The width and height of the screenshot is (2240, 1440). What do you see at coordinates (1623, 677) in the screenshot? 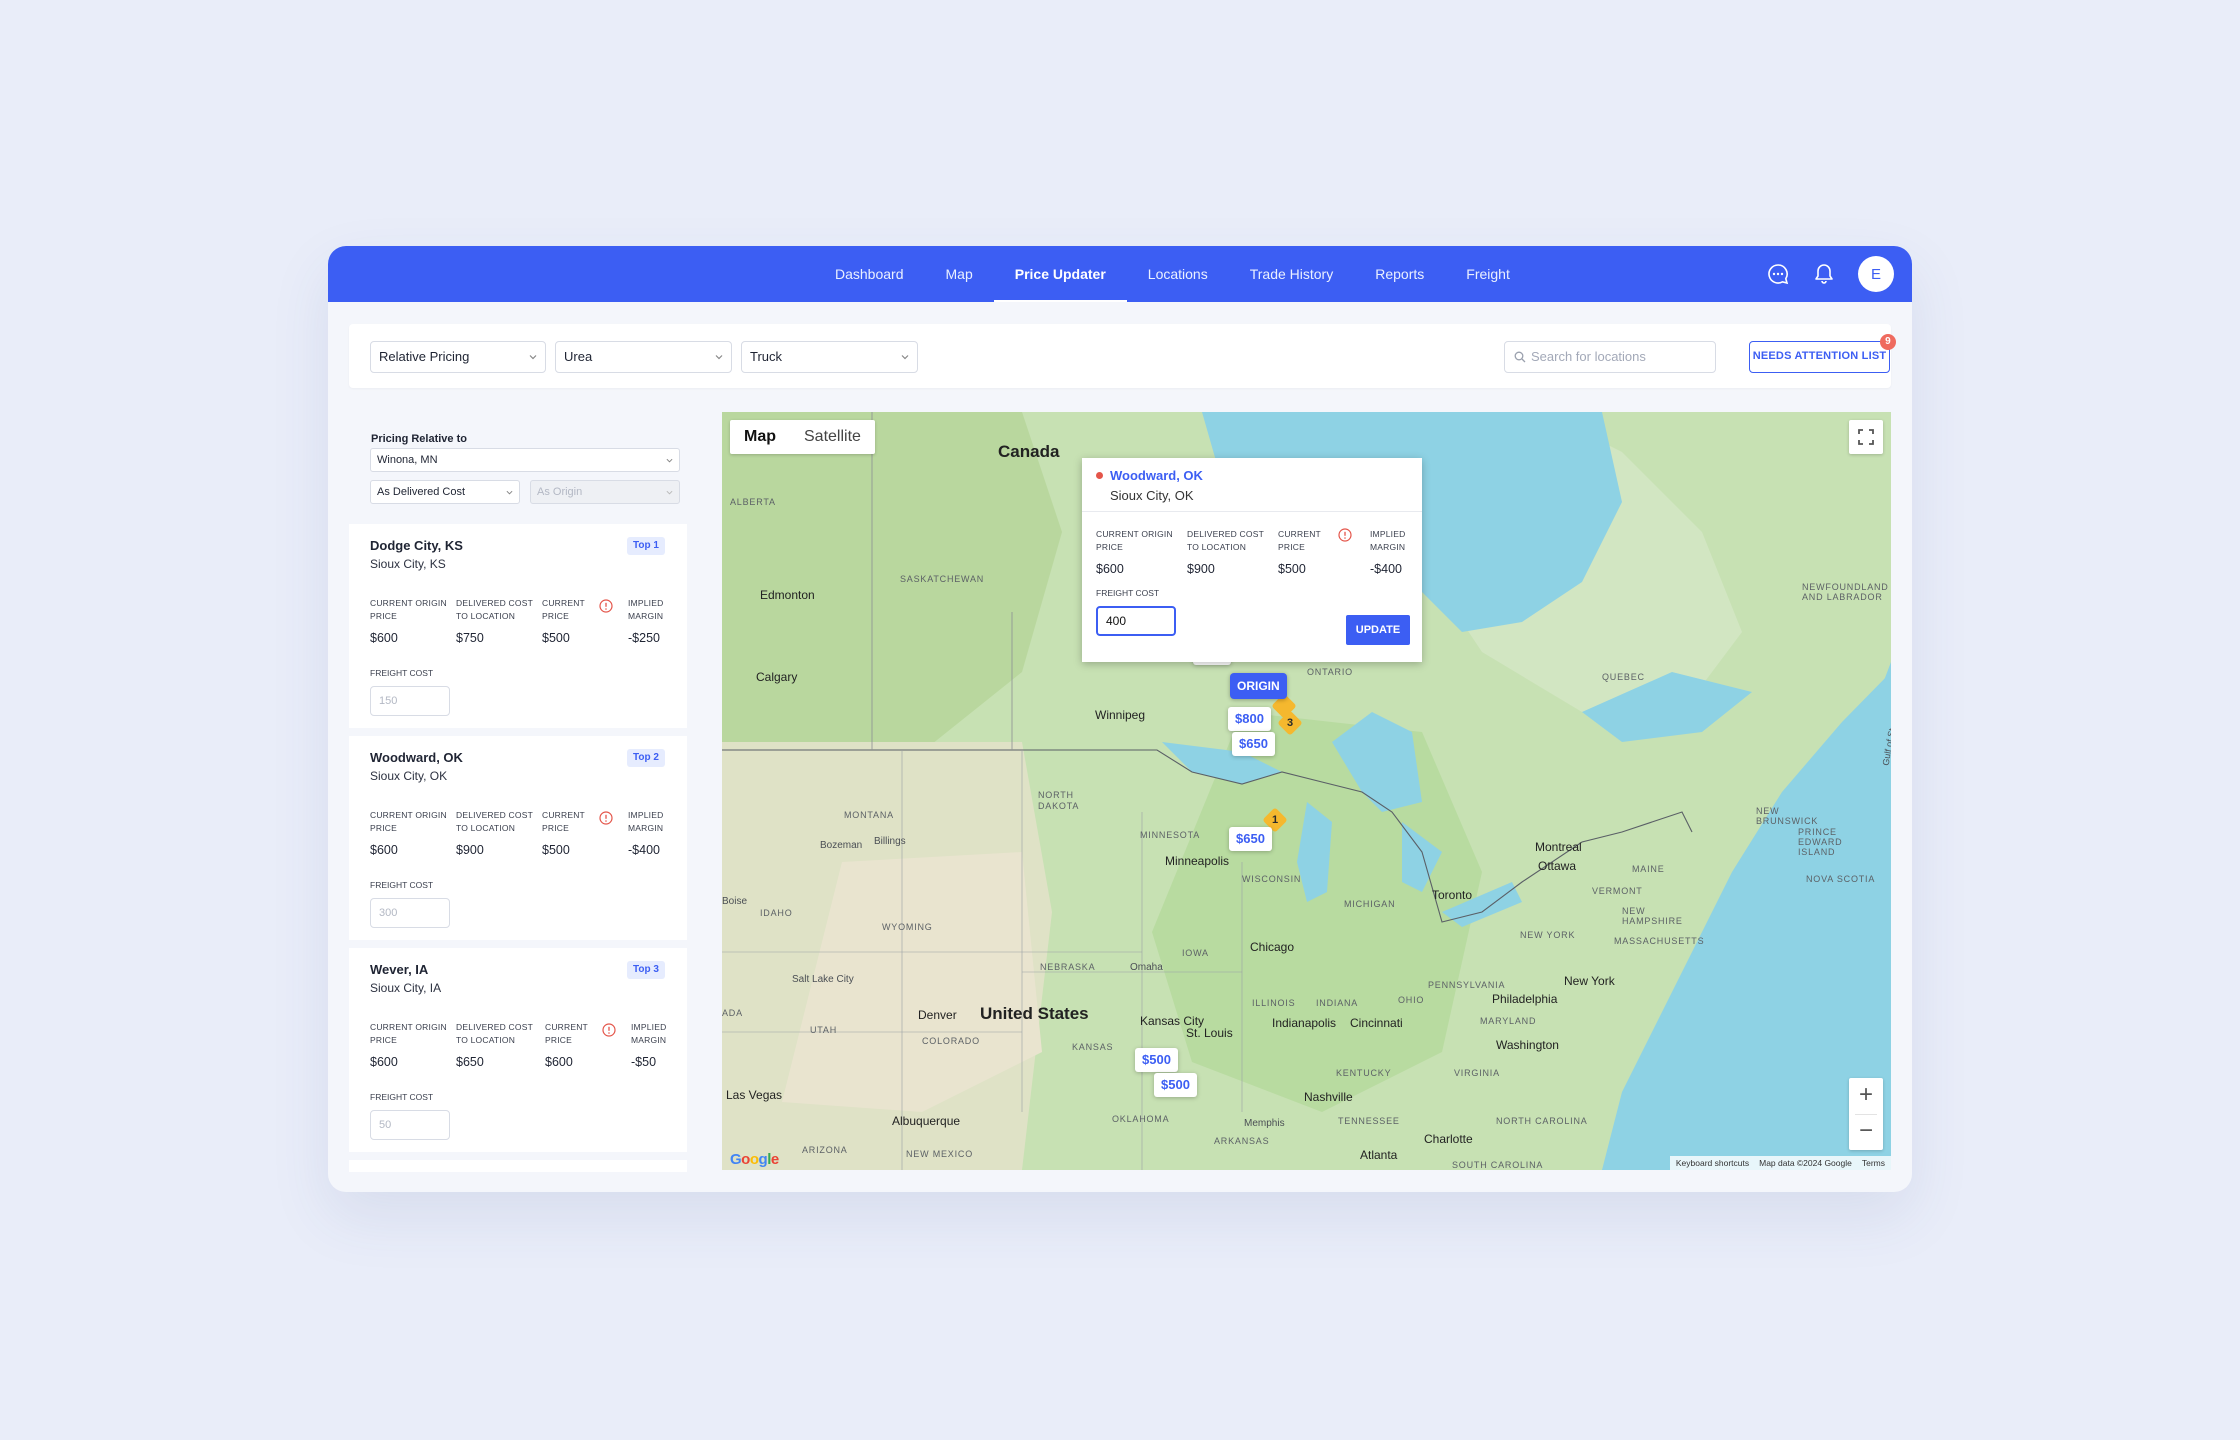
I see `region-label: QUEBEC` at bounding box center [1623, 677].